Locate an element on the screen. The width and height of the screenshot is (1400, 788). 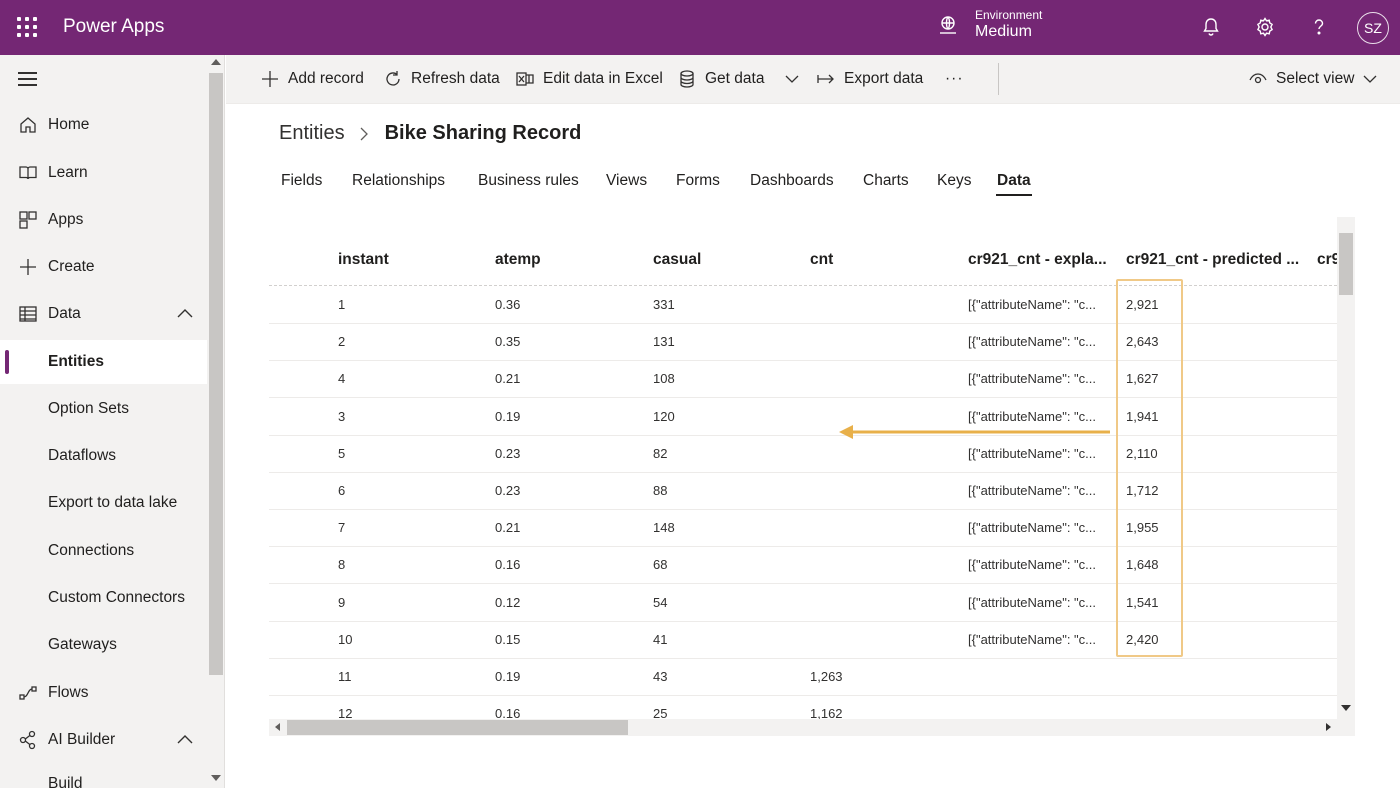
tab-charts: Charts is located at coordinates (886, 181).